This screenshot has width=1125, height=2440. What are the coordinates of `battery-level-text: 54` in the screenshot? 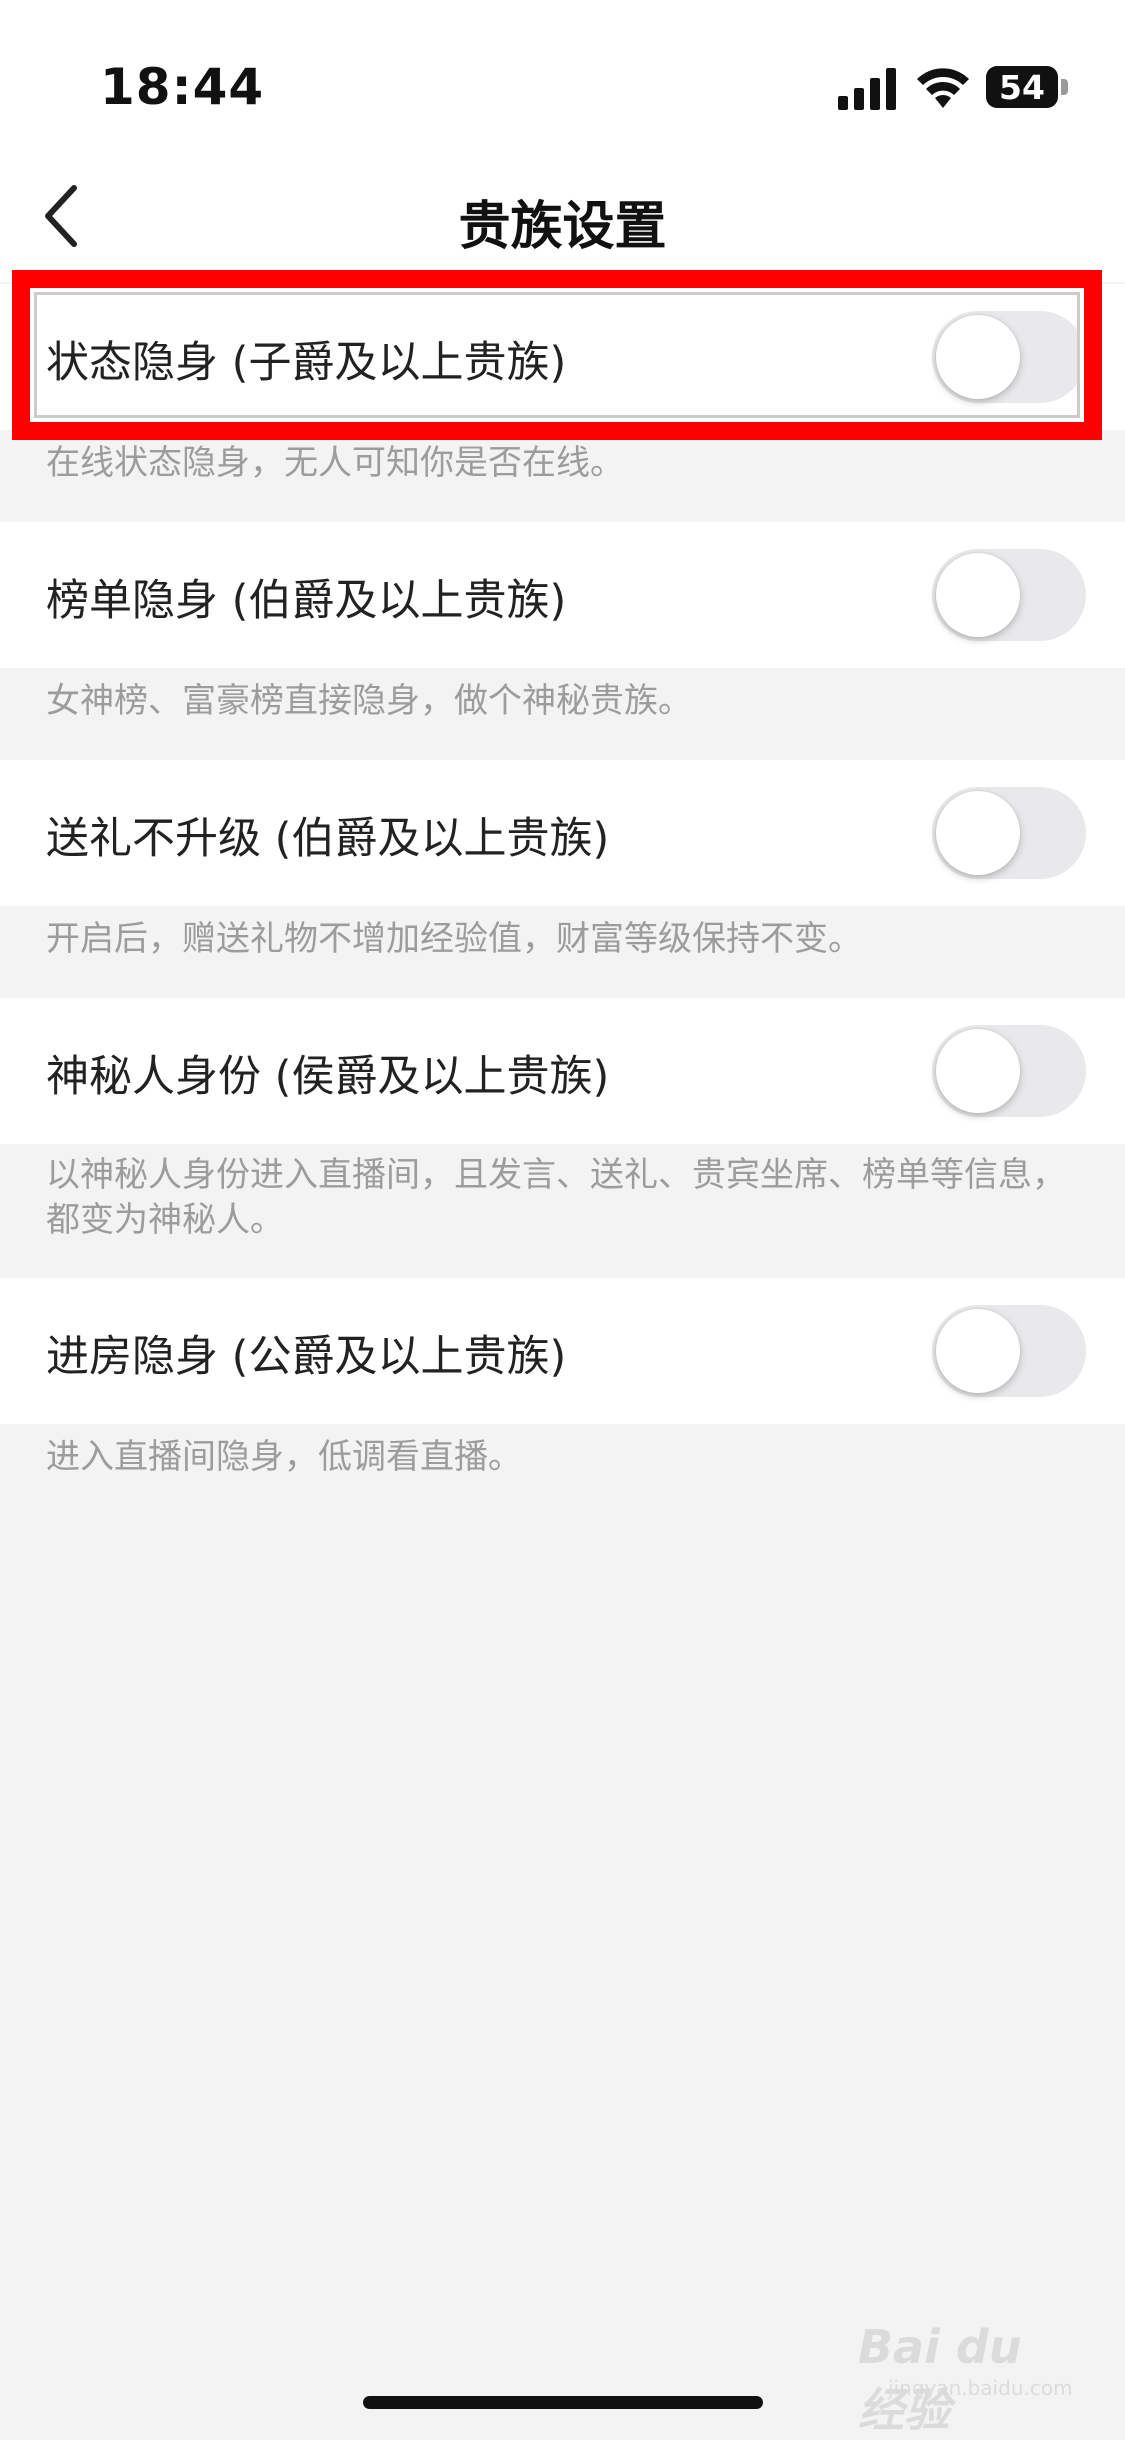 It's located at (1022, 87).